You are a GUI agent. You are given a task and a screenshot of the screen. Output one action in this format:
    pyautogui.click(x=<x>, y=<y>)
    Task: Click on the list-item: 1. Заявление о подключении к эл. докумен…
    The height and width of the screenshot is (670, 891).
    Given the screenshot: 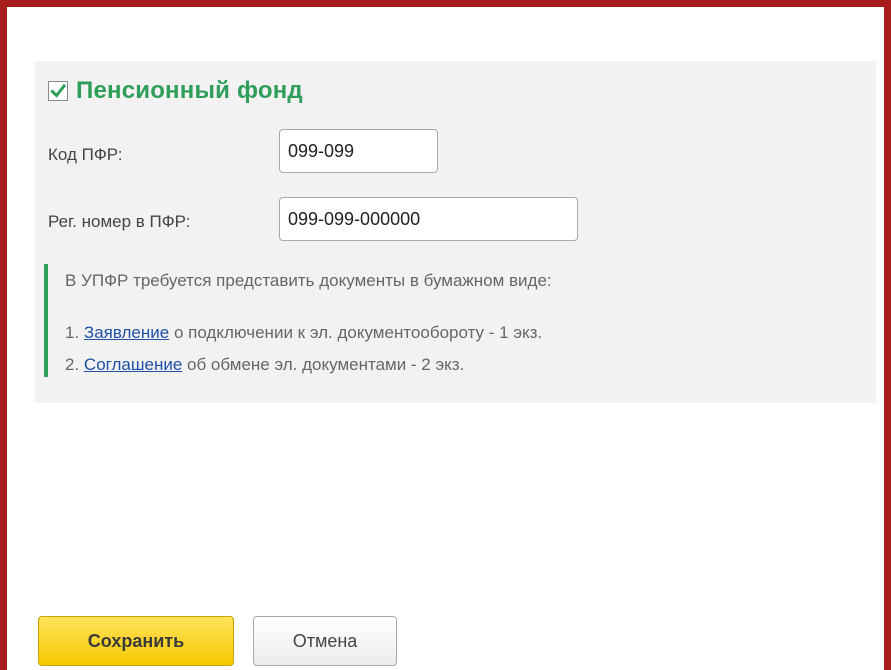 What is the action you would take?
    pyautogui.click(x=303, y=333)
    